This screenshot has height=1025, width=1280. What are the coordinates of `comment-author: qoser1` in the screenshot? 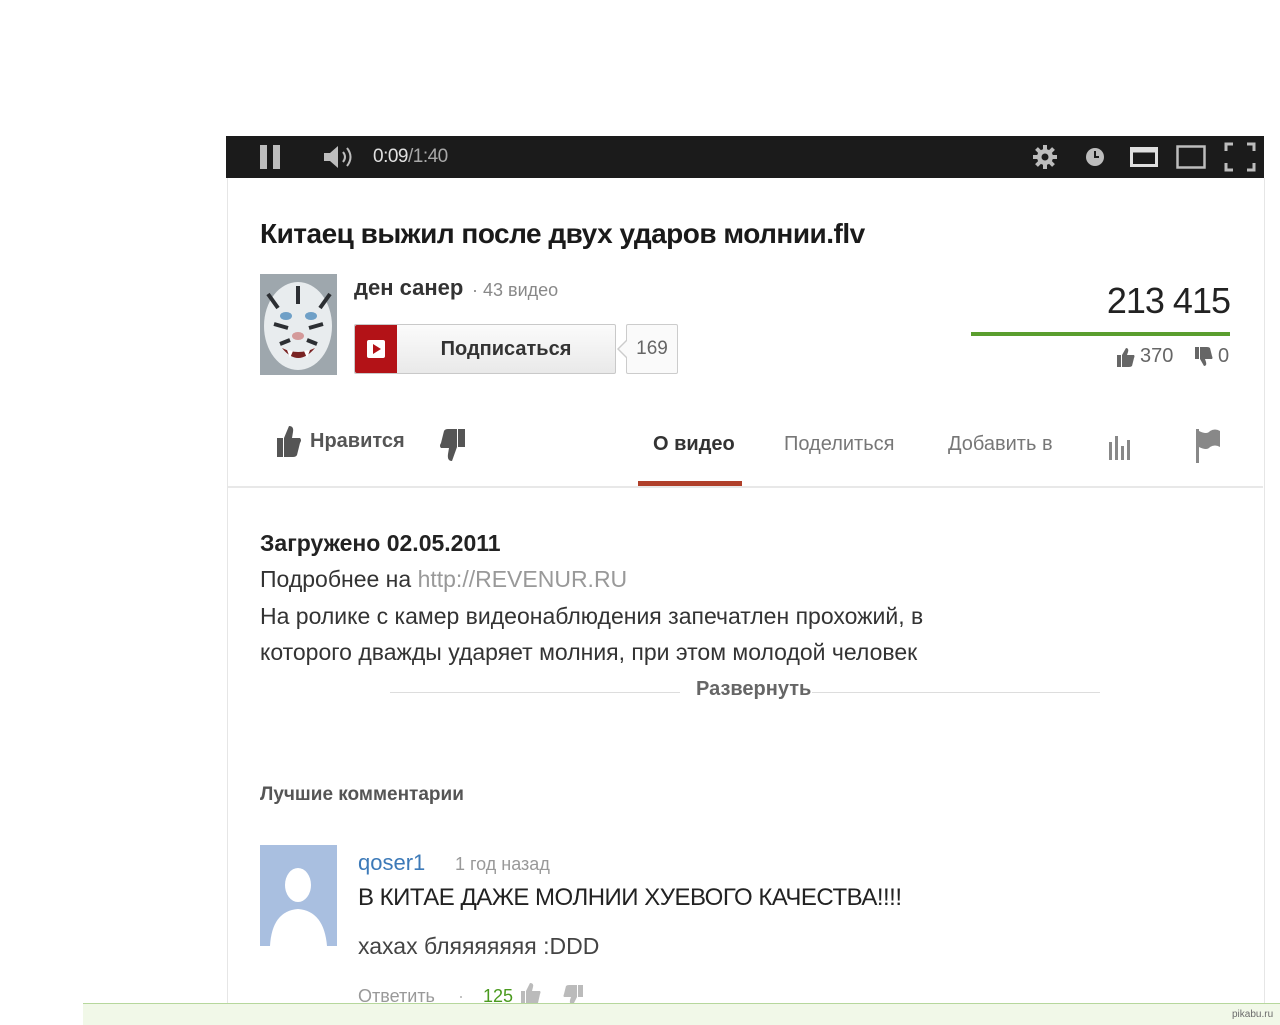 It's located at (391, 863).